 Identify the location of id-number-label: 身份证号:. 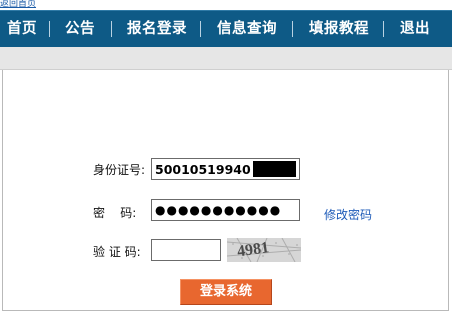
(119, 170).